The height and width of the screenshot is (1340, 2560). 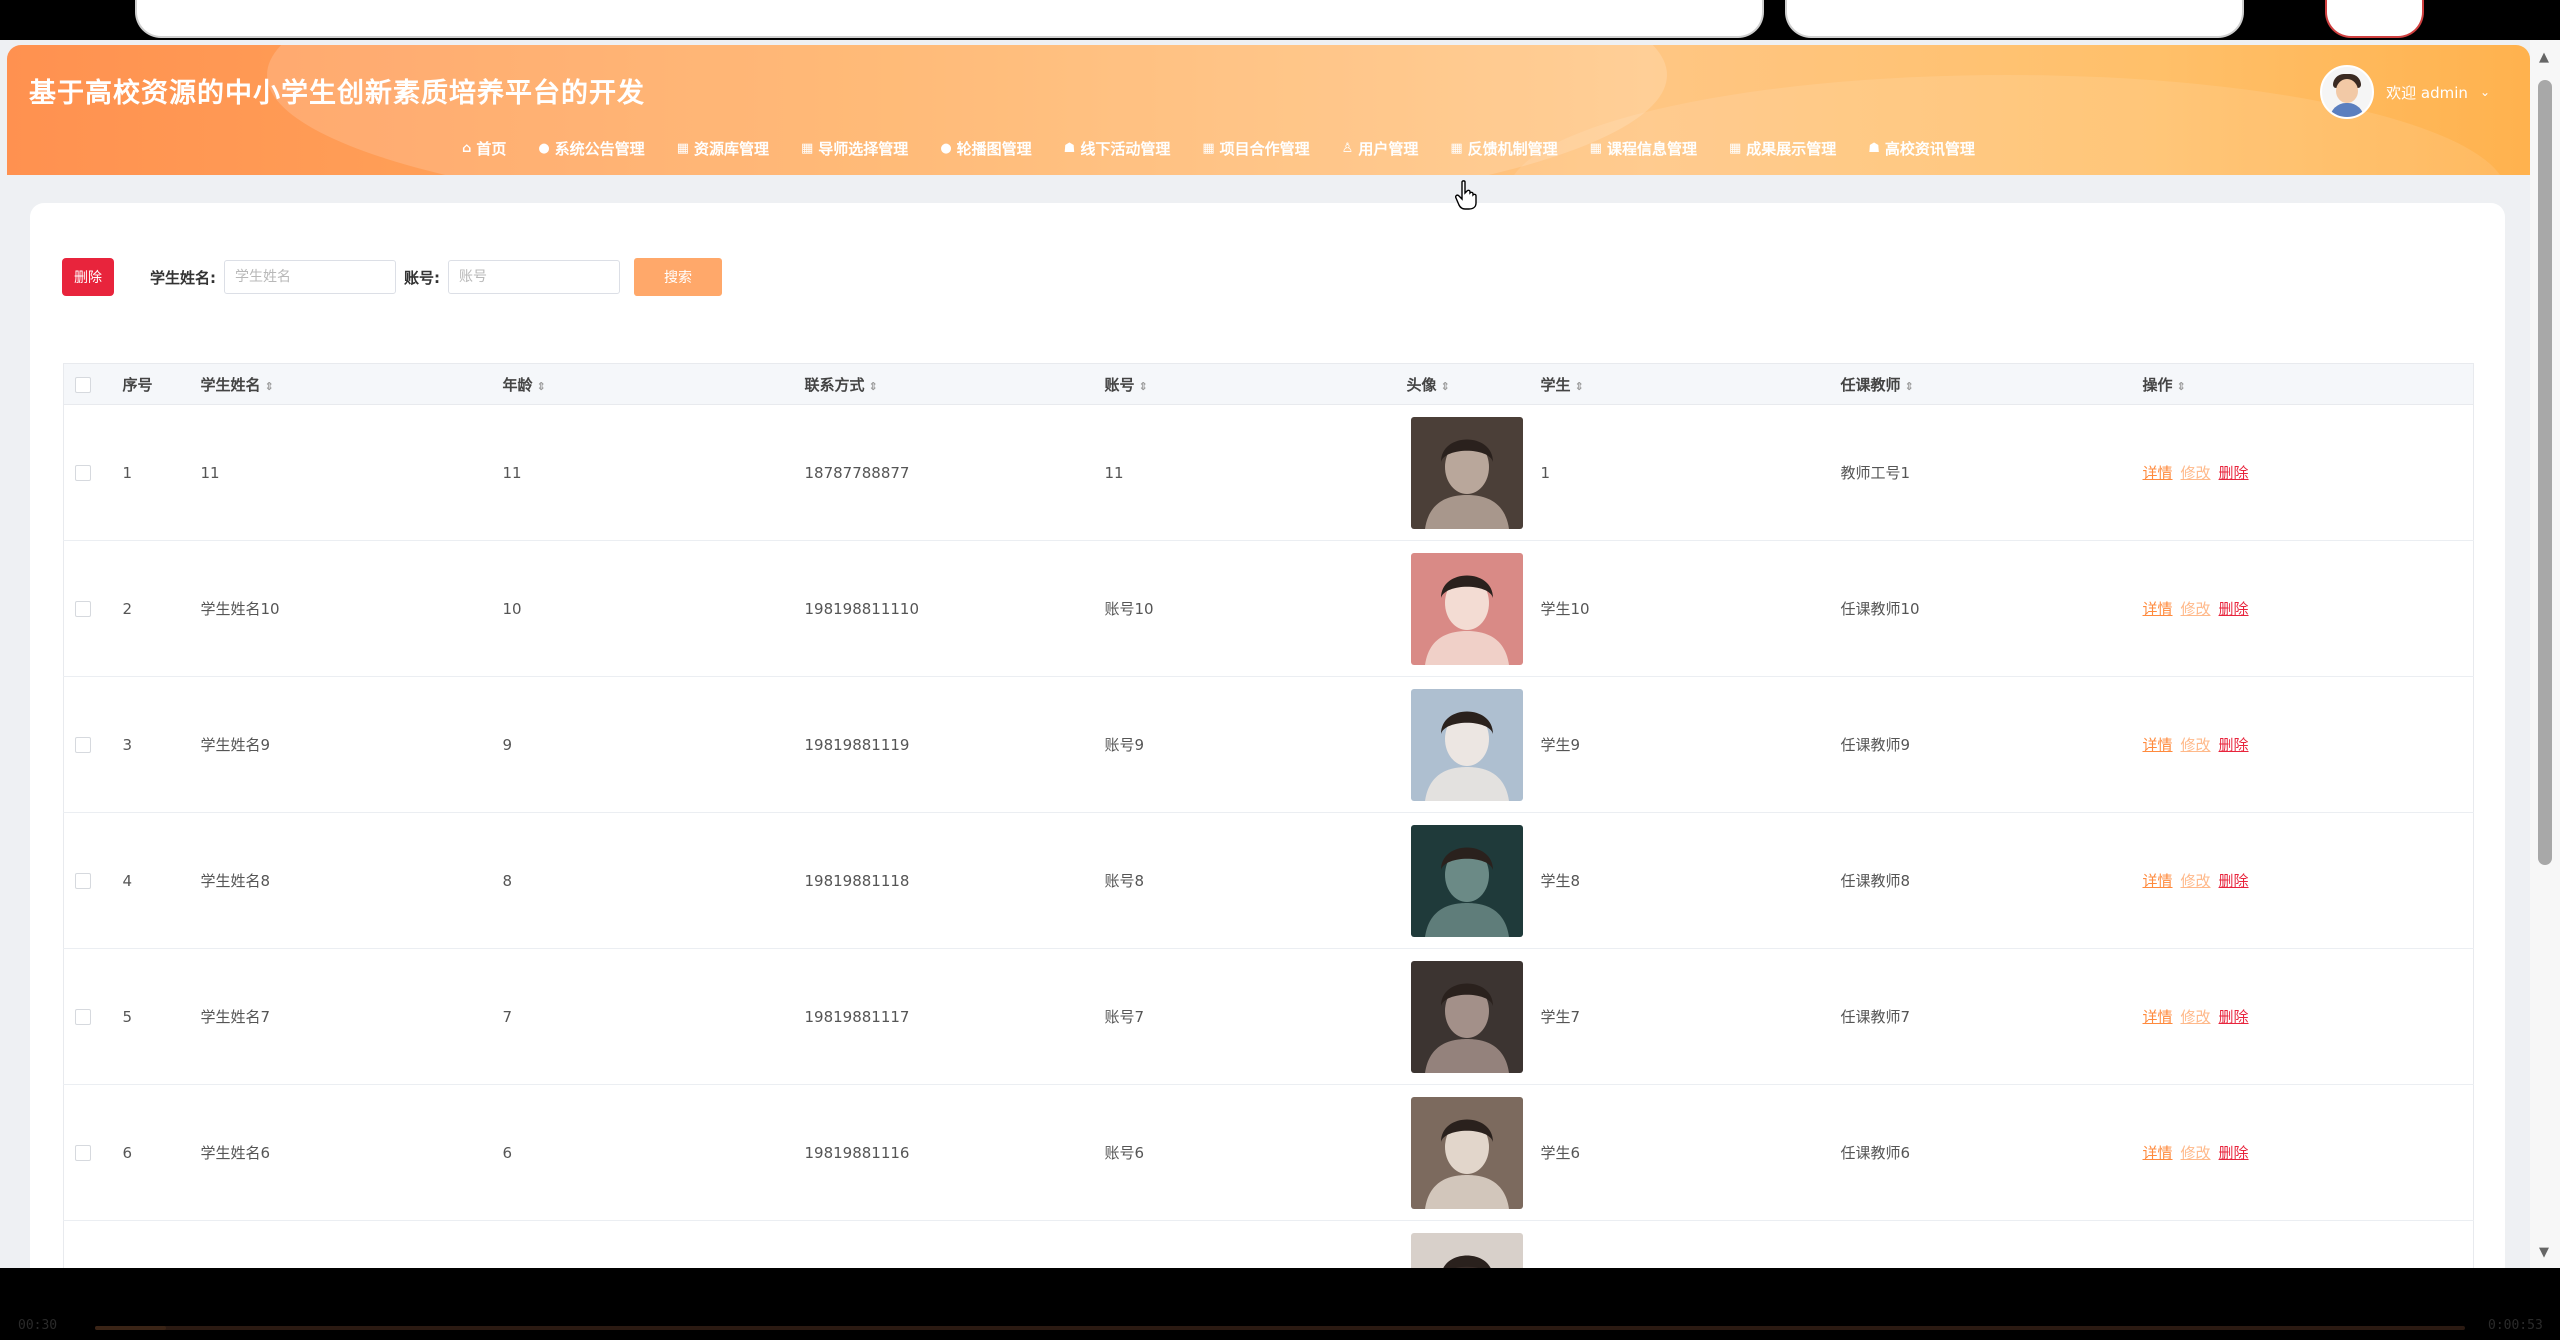 I want to click on progress-bar, so click(x=1280, y=1328).